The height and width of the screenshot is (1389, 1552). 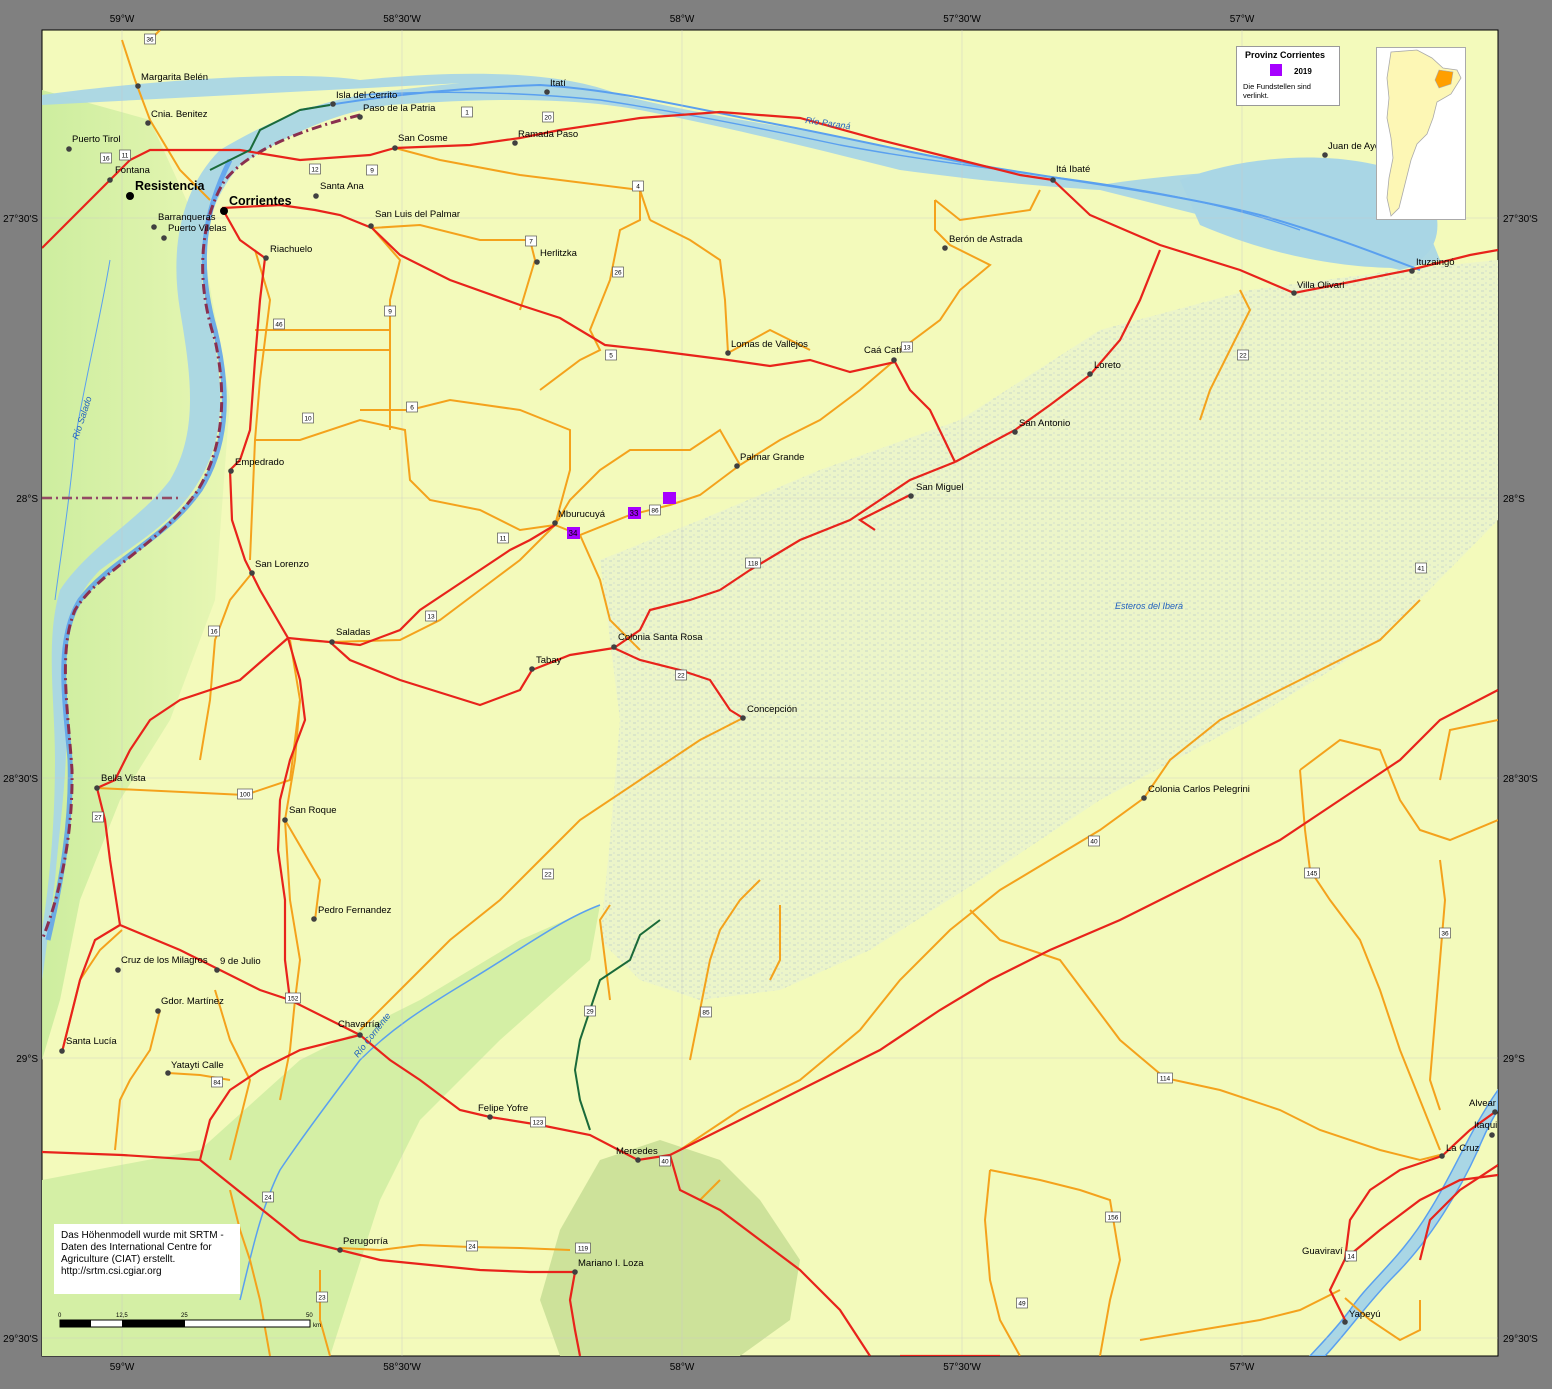 I want to click on route-shield-49: 49, so click(x=1022, y=1303).